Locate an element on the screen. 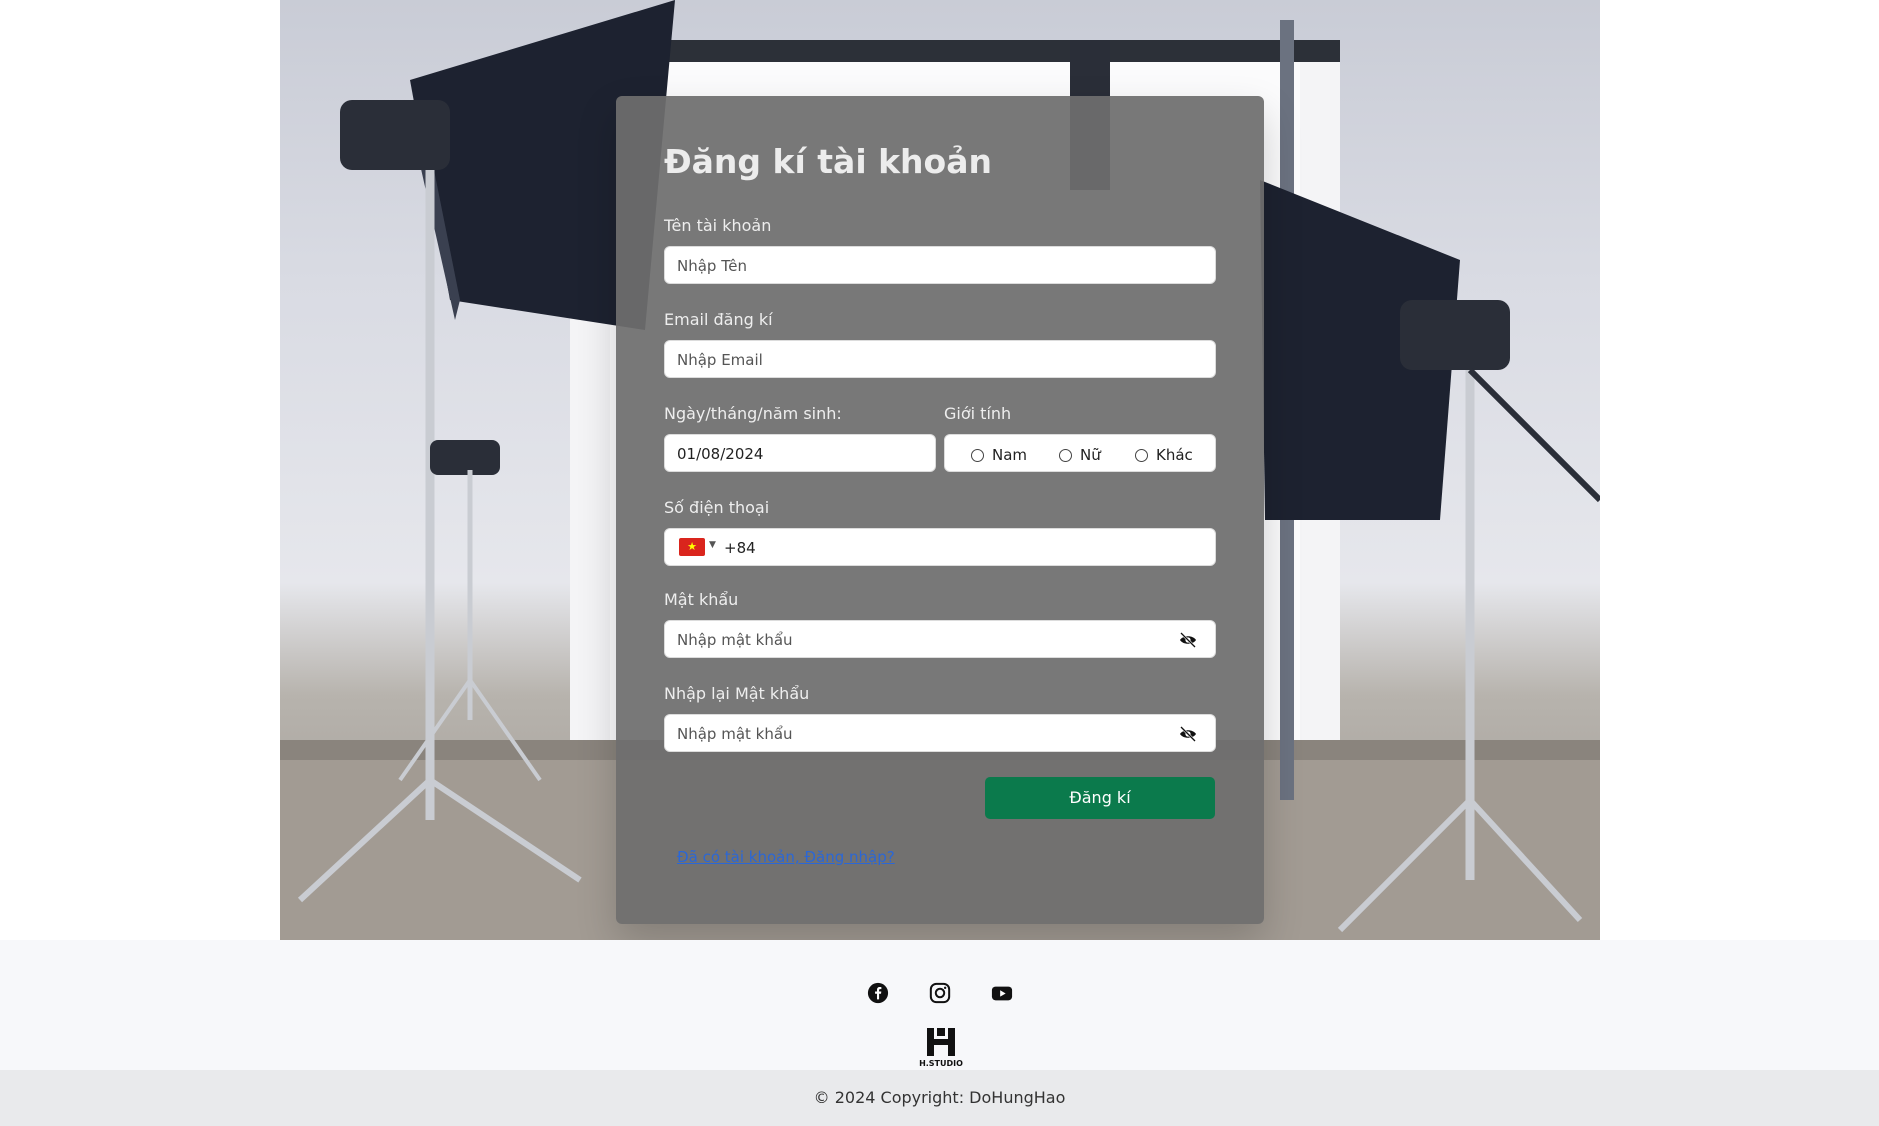 The height and width of the screenshot is (1126, 1879). hstudio-logo: H.STUDIO is located at coordinates (941, 1047).